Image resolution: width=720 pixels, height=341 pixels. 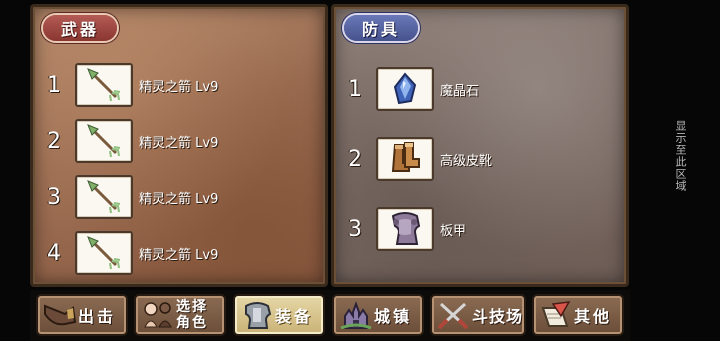 I want to click on weapon-slot-2: 2 精灵之箭 Lv9, so click(x=129, y=141).